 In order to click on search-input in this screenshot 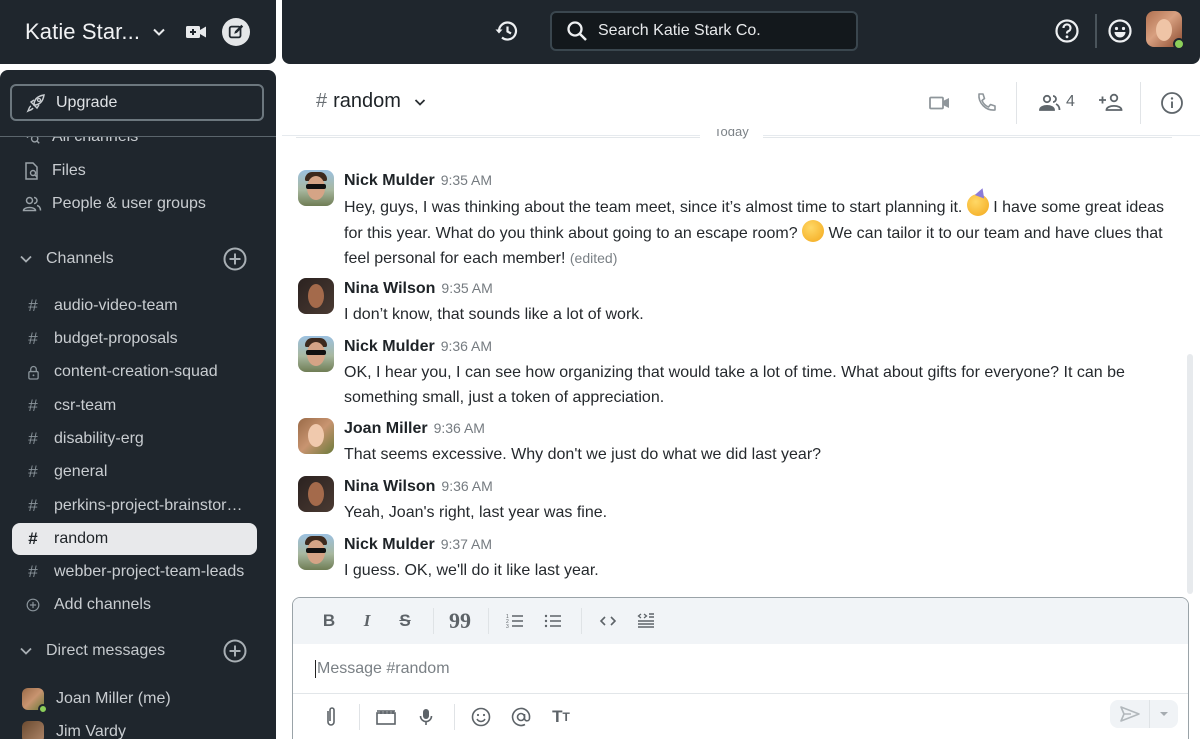, I will do `click(718, 31)`.